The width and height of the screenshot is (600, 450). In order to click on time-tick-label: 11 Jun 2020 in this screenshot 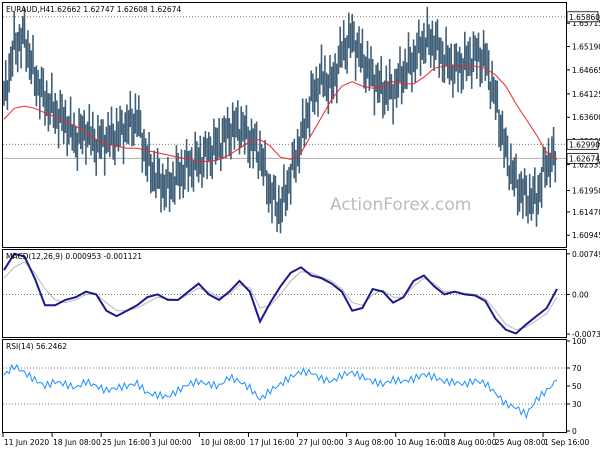, I will do `click(26, 442)`.